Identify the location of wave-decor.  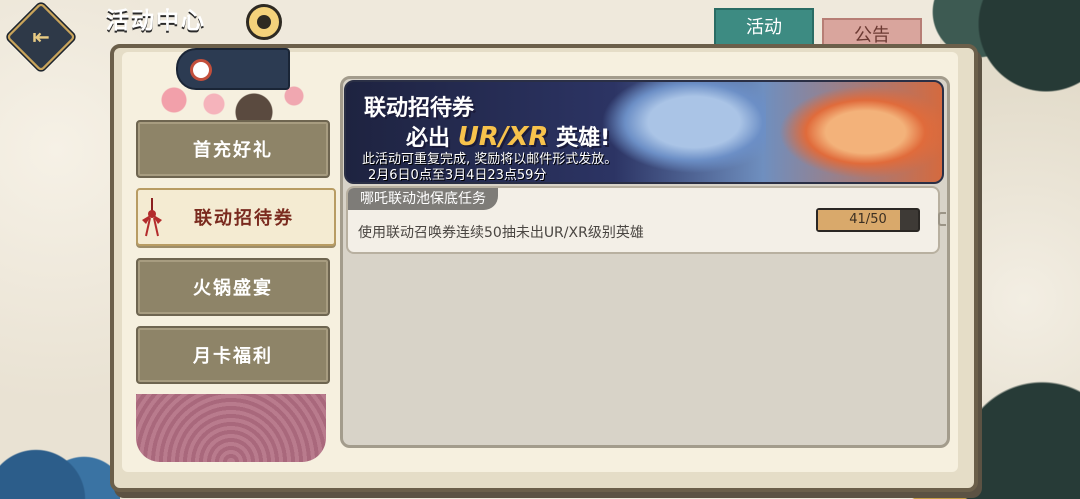
(60, 444).